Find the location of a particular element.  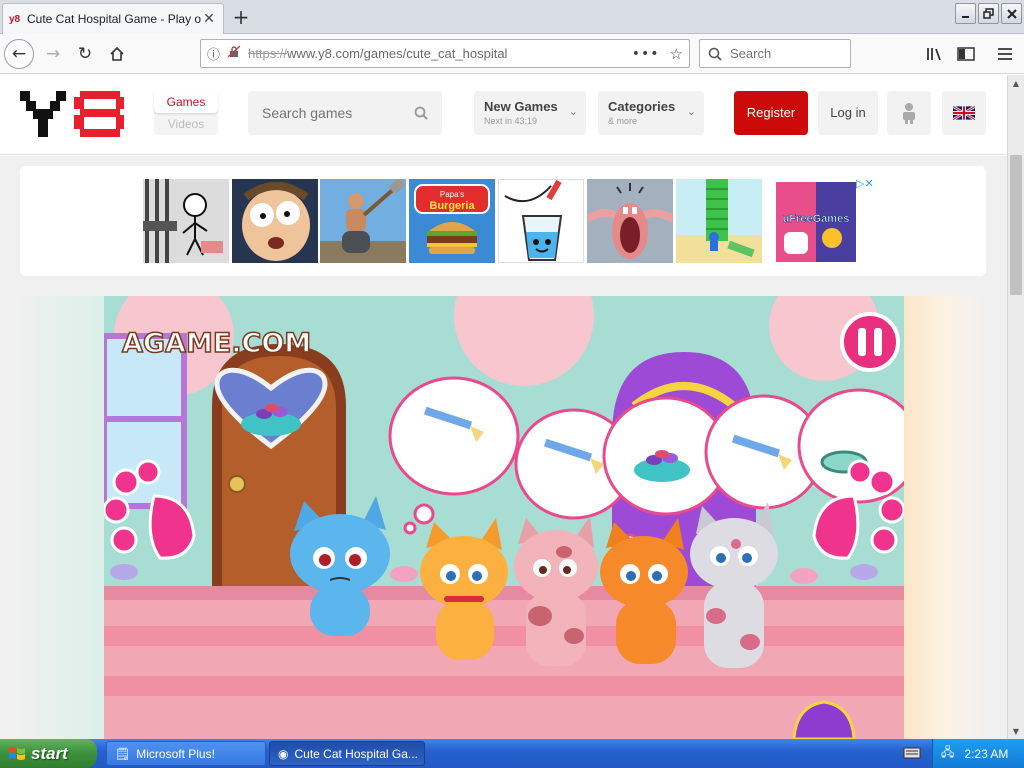

categories-dropdown: Categories & more ⌄ is located at coordinates (651, 113).